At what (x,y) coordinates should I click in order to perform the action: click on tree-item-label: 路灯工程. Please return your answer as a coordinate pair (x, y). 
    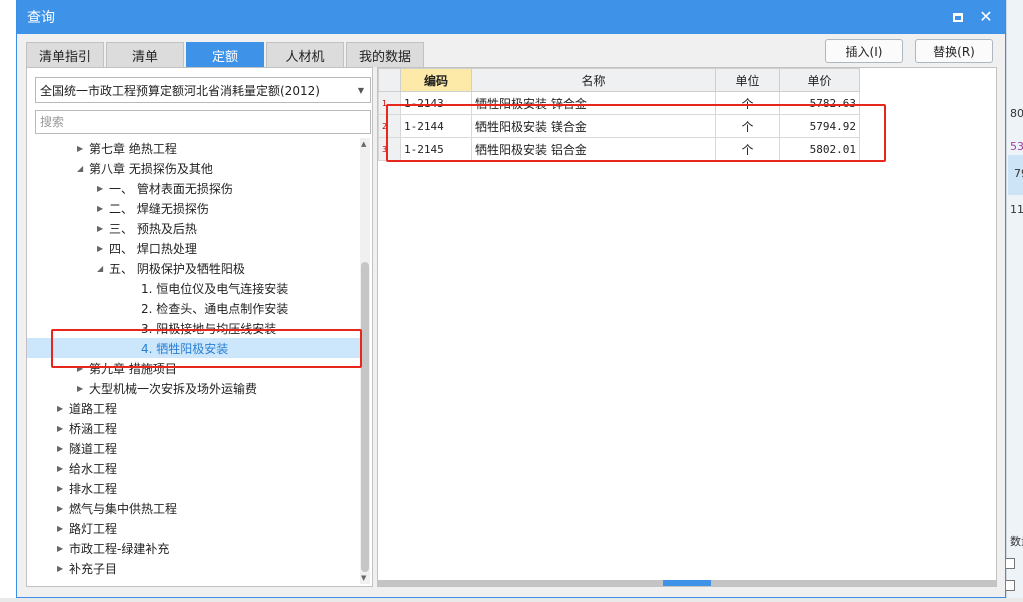
    Looking at the image, I should click on (93, 528).